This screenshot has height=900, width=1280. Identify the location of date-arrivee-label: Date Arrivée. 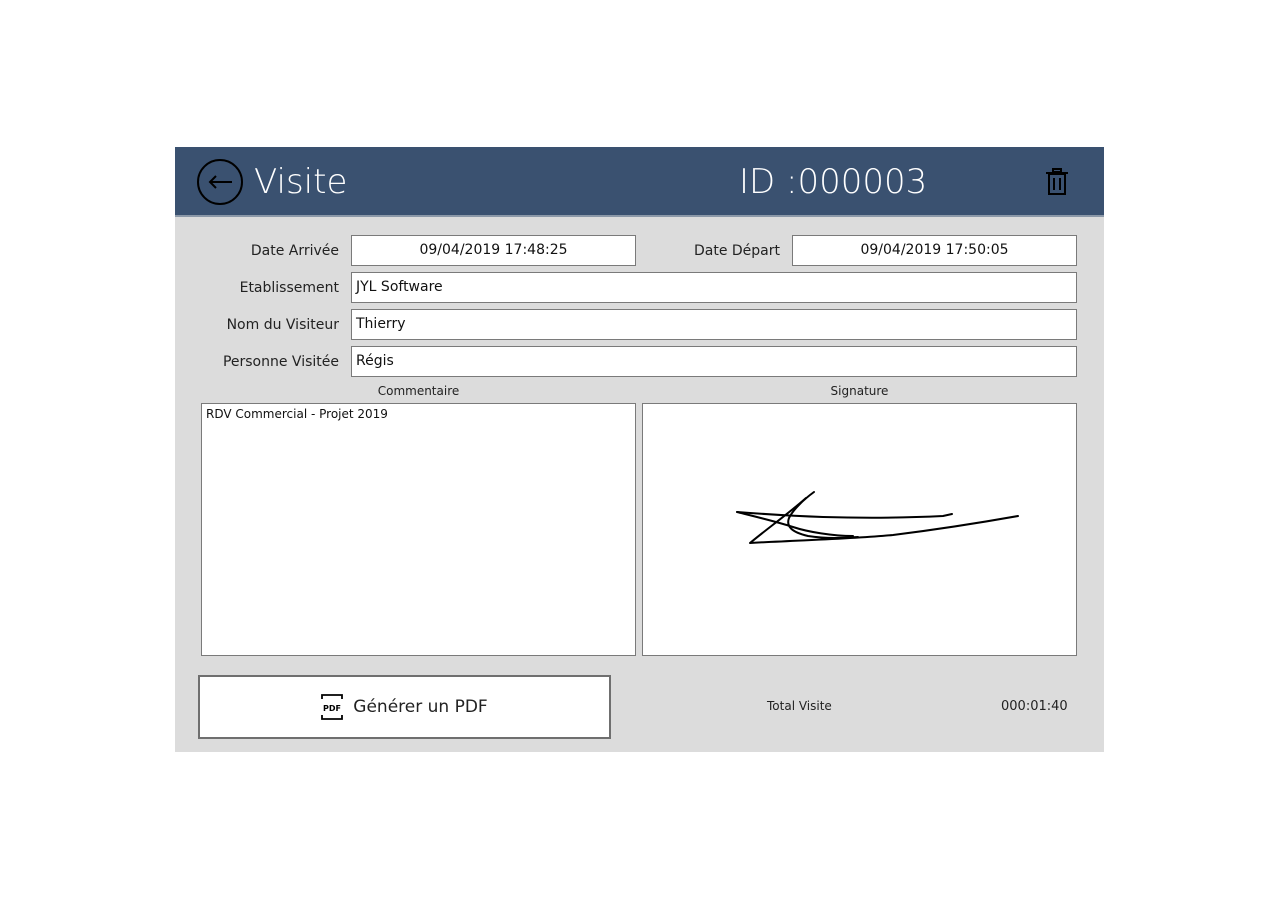
(294, 251).